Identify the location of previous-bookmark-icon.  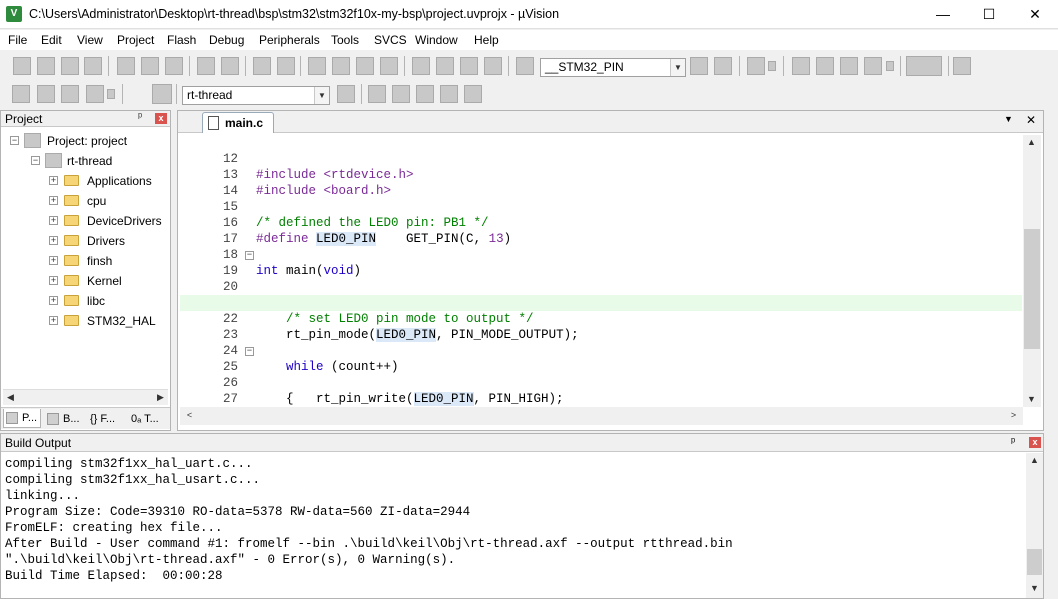
(341, 66).